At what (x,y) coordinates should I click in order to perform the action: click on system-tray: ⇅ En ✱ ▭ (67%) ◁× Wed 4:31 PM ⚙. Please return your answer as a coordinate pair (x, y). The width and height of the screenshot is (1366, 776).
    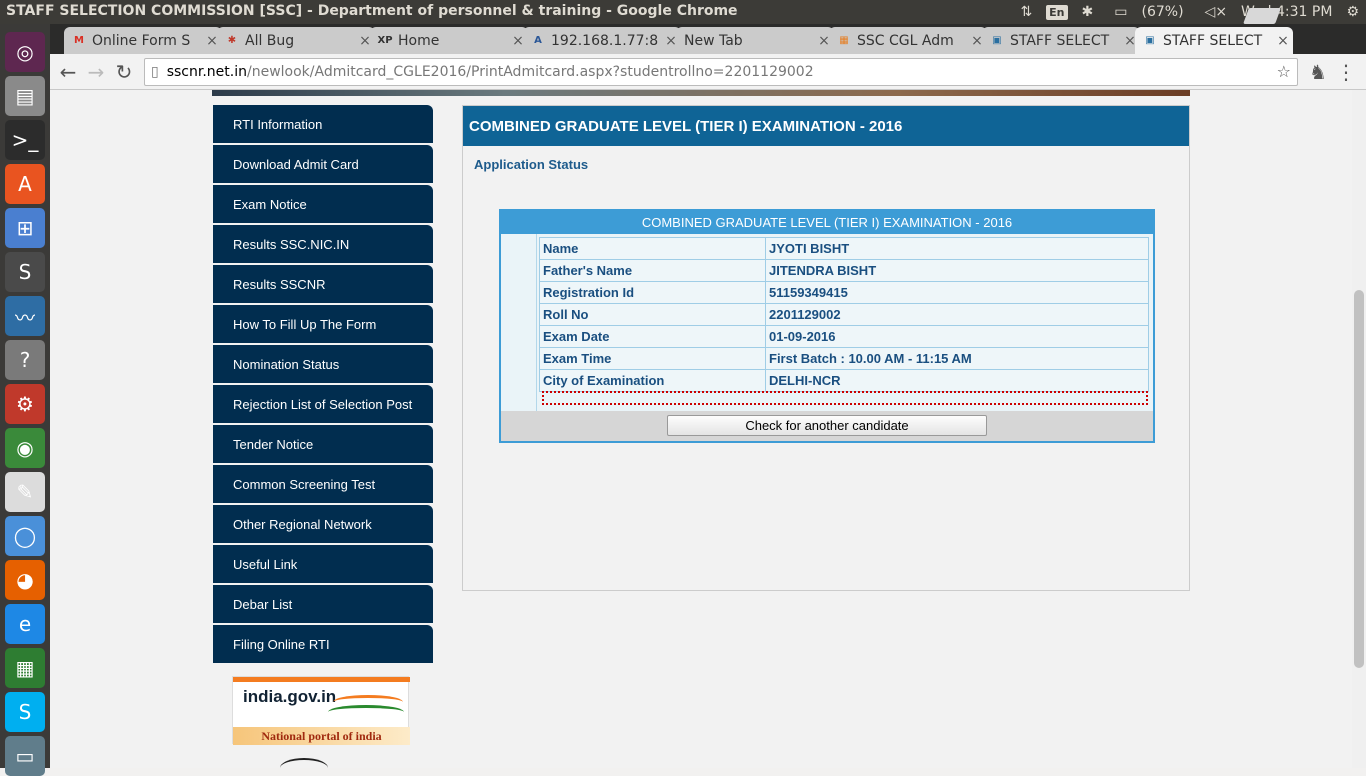
    Looking at the image, I should click on (1189, 12).